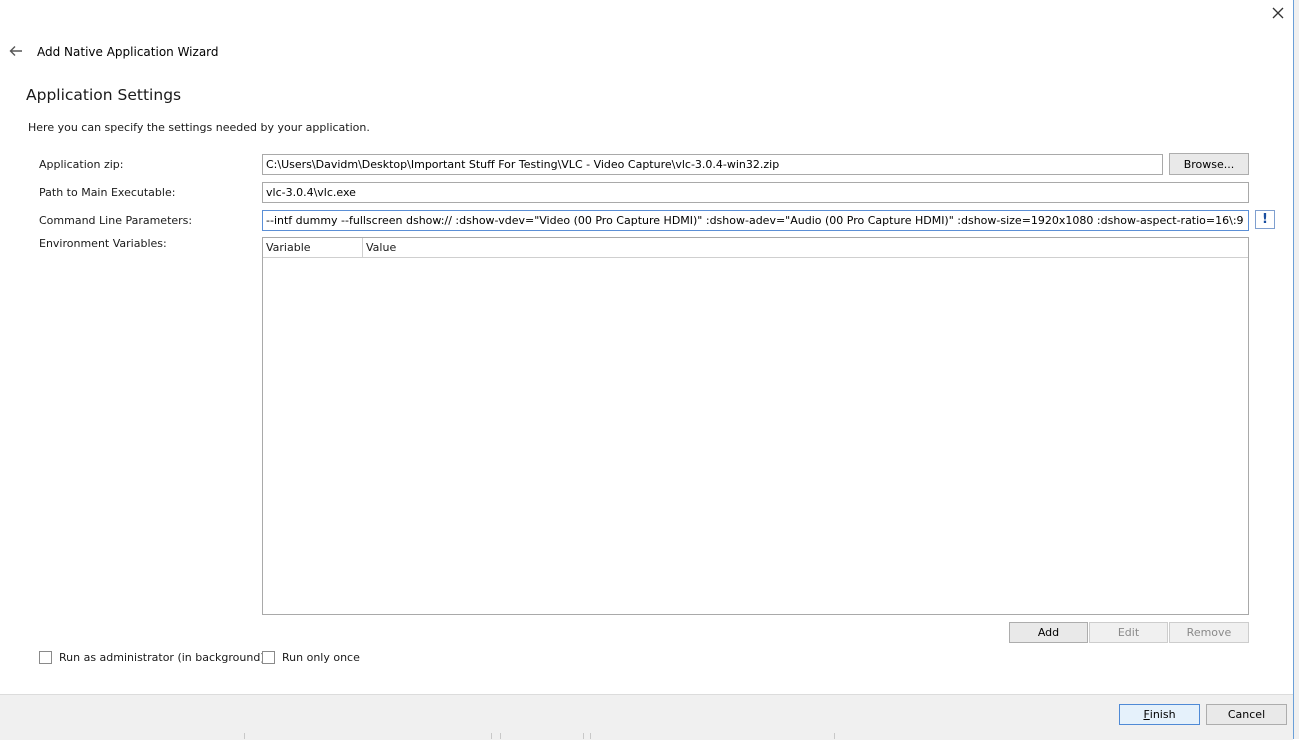  What do you see at coordinates (1265, 219) in the screenshot?
I see `warning-button: !` at bounding box center [1265, 219].